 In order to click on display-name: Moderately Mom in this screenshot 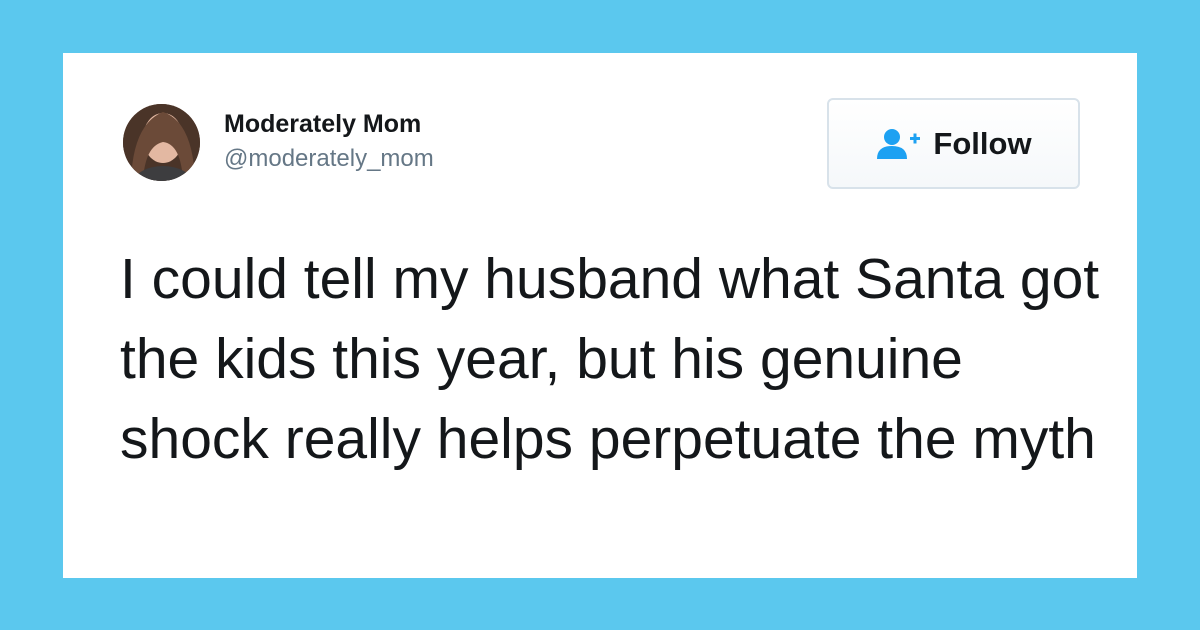, I will do `click(329, 124)`.